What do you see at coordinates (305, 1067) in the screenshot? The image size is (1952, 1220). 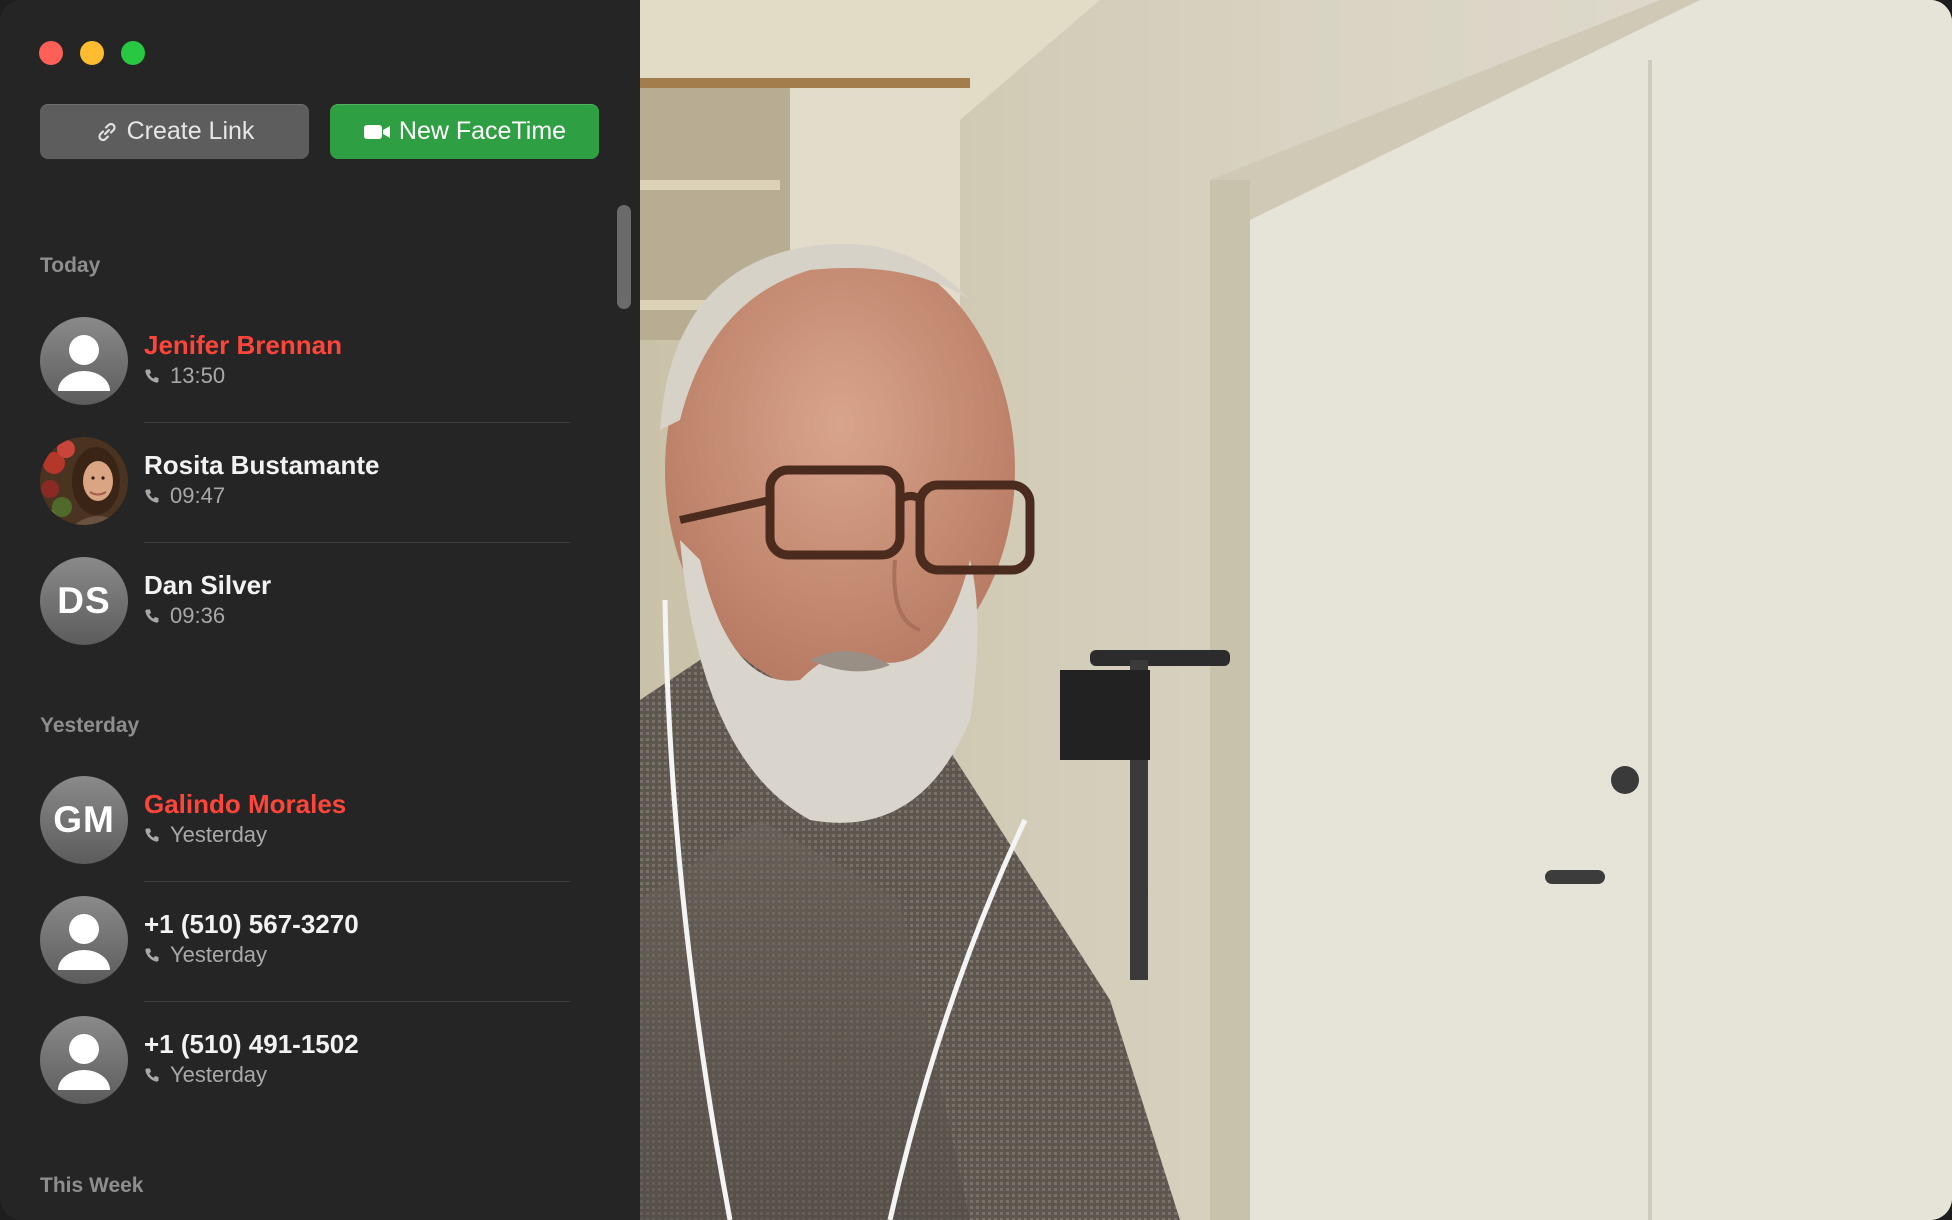 I see `call-row-510-491-1502: +1 (510) 491-1502 Yesterday` at bounding box center [305, 1067].